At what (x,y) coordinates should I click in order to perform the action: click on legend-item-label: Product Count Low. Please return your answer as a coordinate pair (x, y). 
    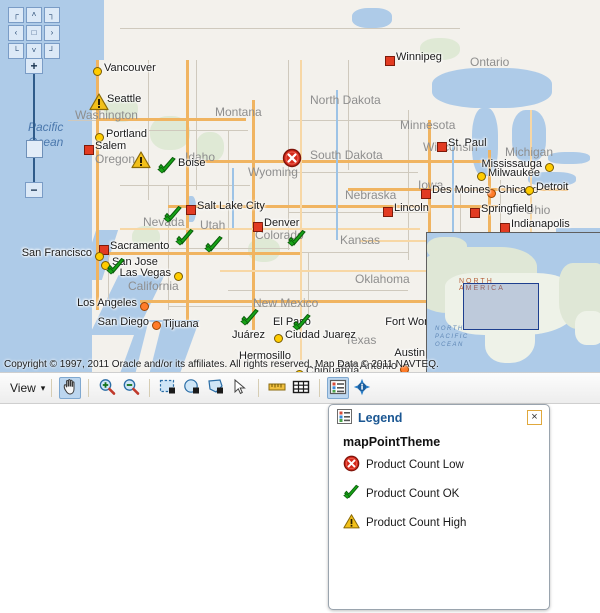
    Looking at the image, I should click on (415, 465).